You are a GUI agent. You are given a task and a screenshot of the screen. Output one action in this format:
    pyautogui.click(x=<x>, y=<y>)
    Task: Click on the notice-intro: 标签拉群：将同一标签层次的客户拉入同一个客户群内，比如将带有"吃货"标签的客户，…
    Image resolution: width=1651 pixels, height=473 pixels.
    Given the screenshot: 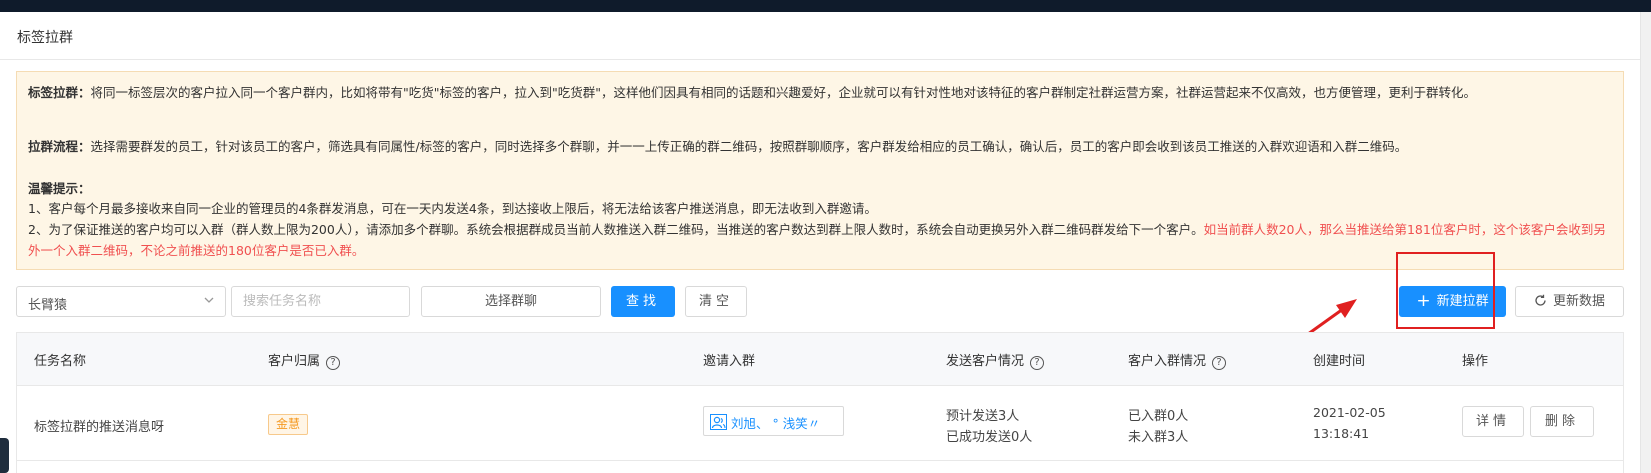 What is the action you would take?
    pyautogui.click(x=822, y=92)
    